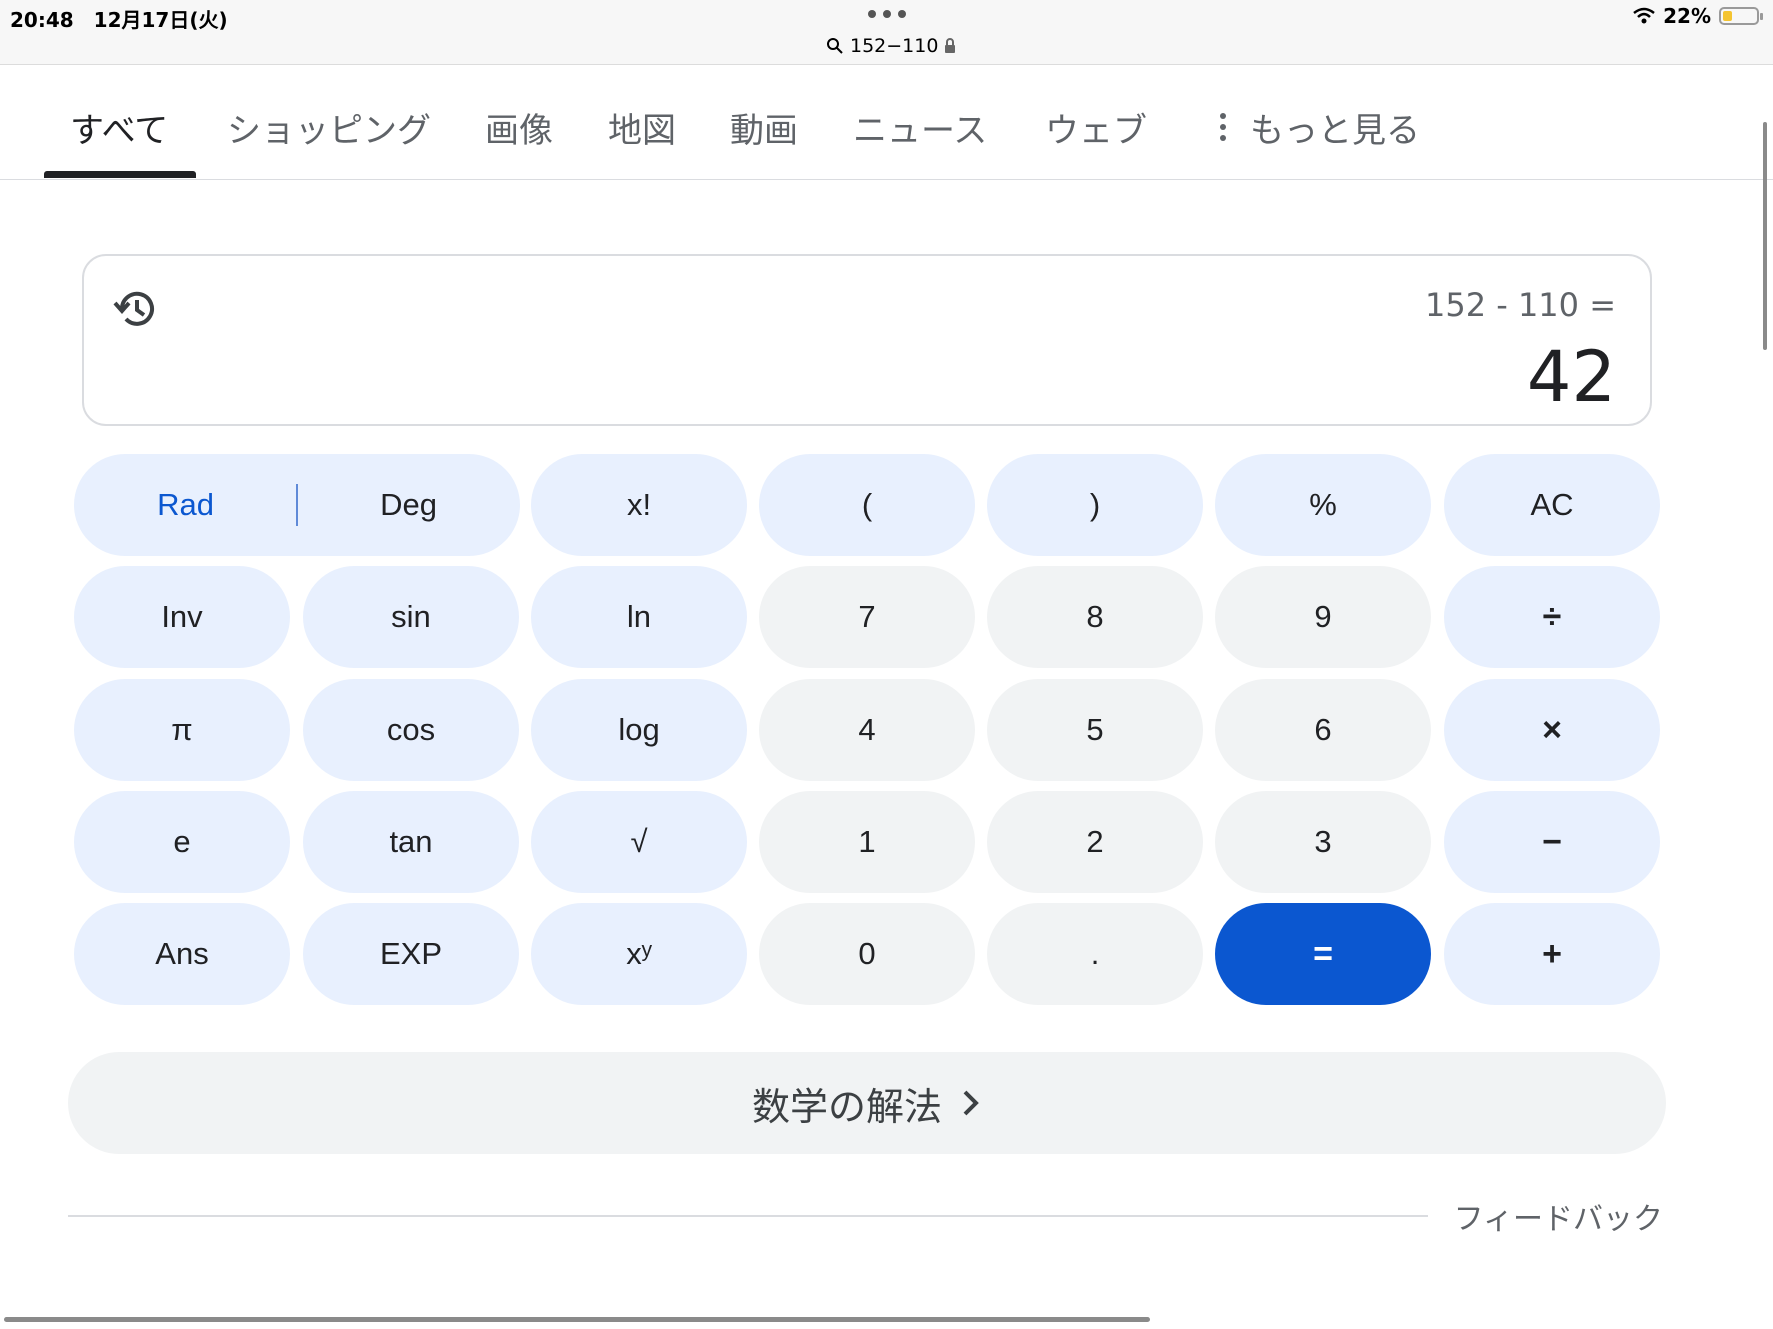 Image resolution: width=1773 pixels, height=1329 pixels. What do you see at coordinates (411, 842) in the screenshot?
I see `tan-button: tan` at bounding box center [411, 842].